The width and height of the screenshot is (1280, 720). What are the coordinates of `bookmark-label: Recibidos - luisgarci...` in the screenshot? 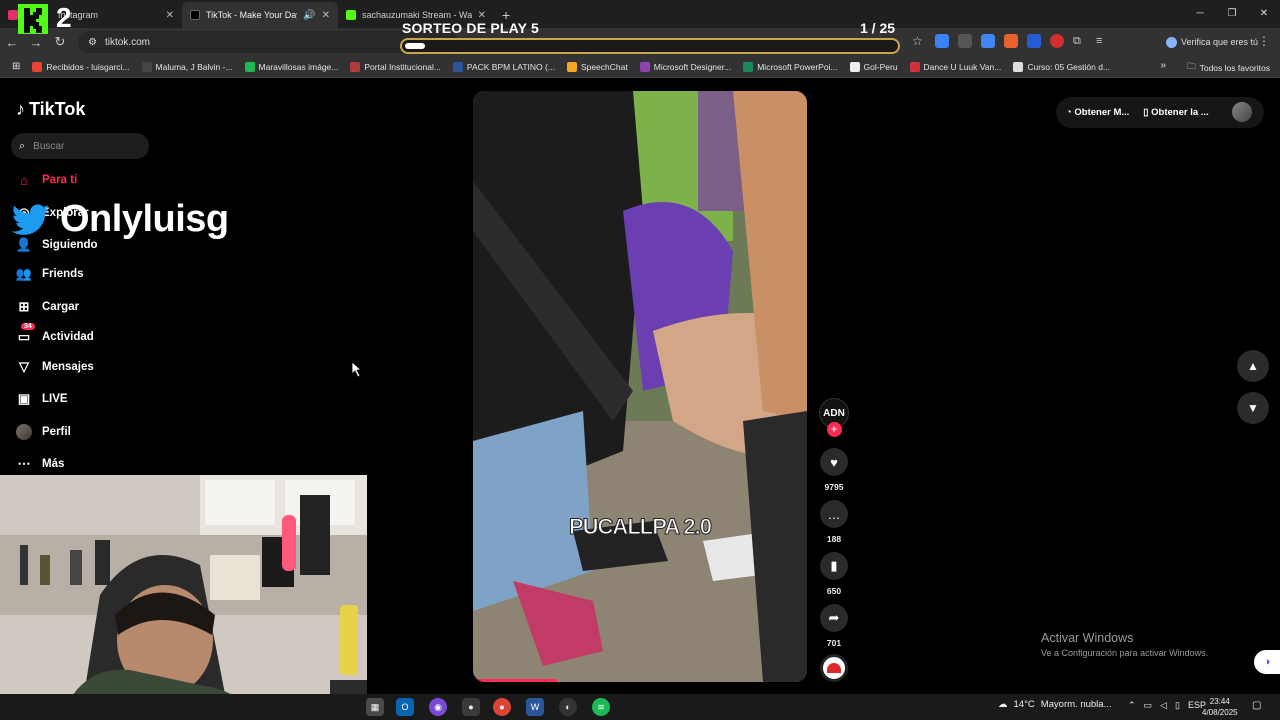 It's located at (88, 66).